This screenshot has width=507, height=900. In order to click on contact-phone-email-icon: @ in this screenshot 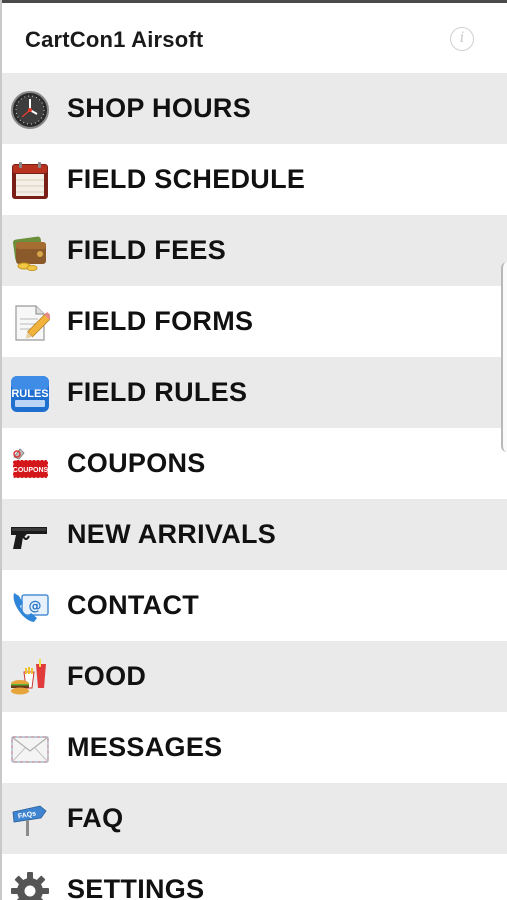, I will do `click(31, 607)`.